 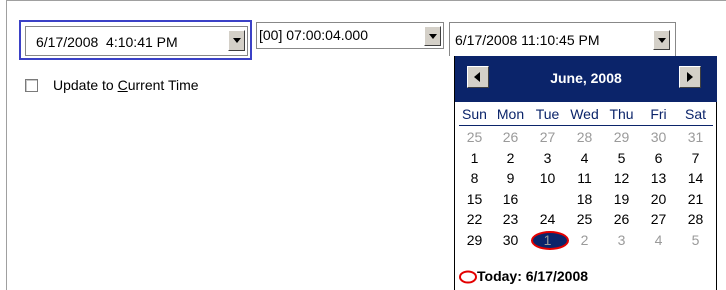 What do you see at coordinates (527, 40) in the screenshot?
I see `end-time-value: 6/17/2008 11:10:45 PM` at bounding box center [527, 40].